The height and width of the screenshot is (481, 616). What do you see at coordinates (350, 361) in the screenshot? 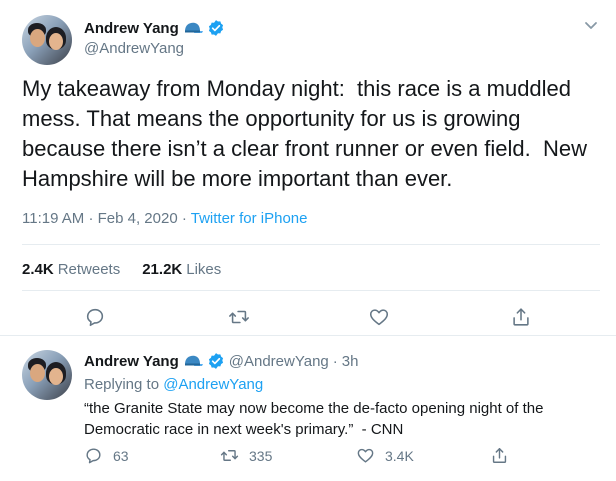
I see `reply-age: 3h` at bounding box center [350, 361].